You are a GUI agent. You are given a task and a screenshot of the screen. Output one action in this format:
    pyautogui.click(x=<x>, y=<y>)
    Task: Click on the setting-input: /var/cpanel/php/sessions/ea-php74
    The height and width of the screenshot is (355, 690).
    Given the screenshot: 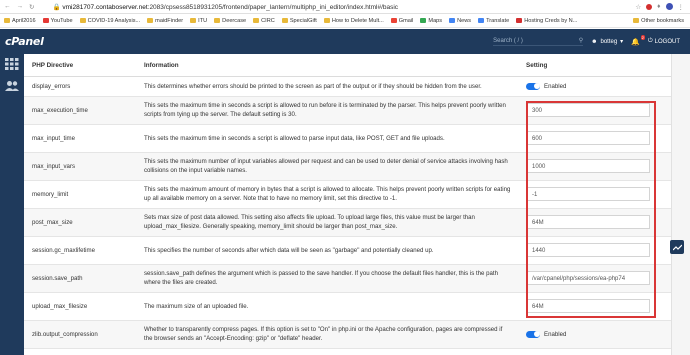 What is the action you would take?
    pyautogui.click(x=588, y=278)
    